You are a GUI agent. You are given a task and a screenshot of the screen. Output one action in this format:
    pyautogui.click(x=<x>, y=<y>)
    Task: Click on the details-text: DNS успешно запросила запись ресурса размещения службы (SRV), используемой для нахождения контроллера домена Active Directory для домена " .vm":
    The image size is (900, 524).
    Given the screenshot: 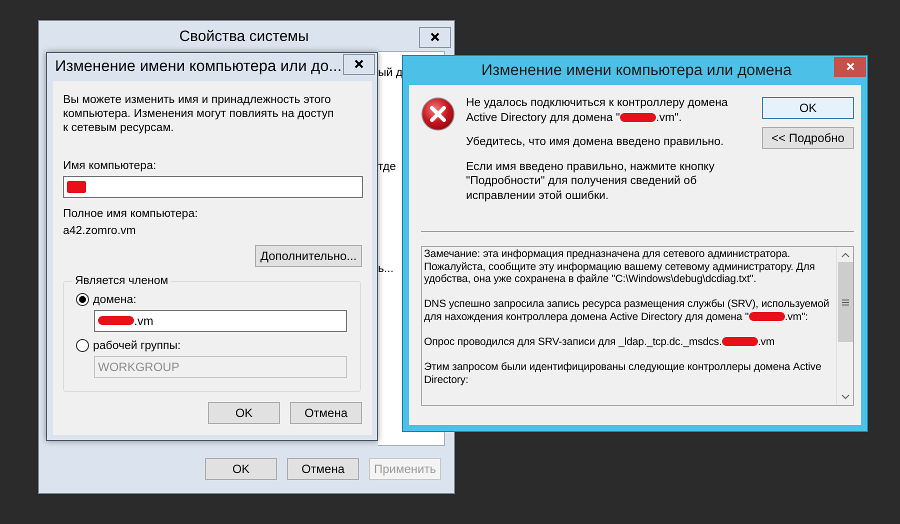 What is the action you would take?
    pyautogui.click(x=627, y=311)
    